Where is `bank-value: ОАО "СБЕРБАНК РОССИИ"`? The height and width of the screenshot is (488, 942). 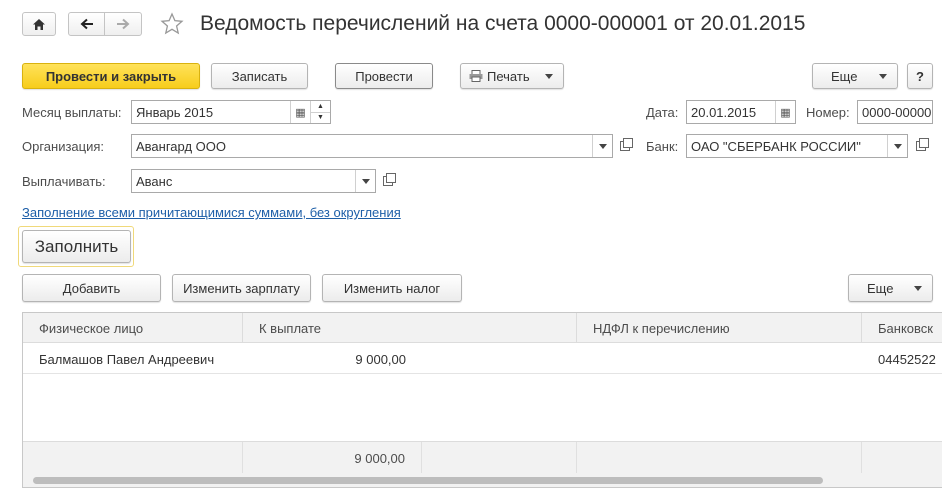 bank-value: ОАО "СБЕРБАНК РОССИИ" is located at coordinates (776, 146).